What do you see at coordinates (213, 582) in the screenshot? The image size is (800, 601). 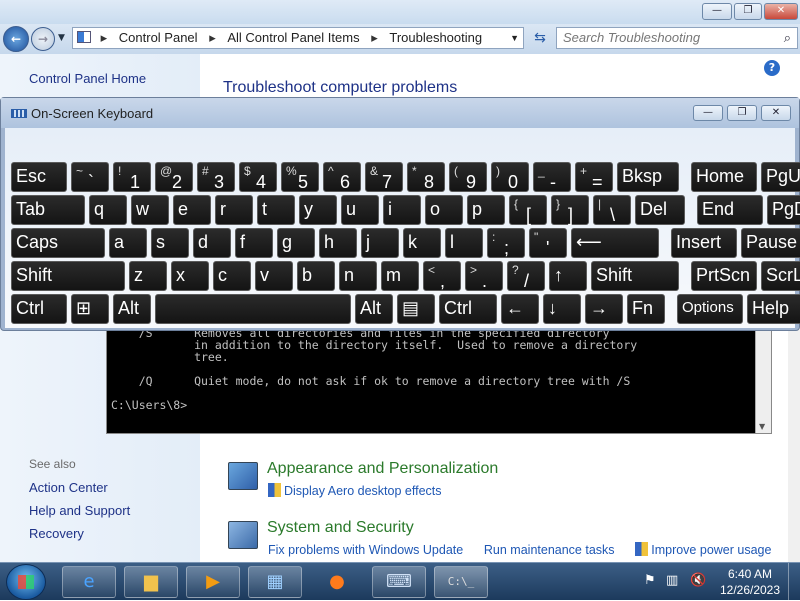 I see `taskbar-media-player: ▶` at bounding box center [213, 582].